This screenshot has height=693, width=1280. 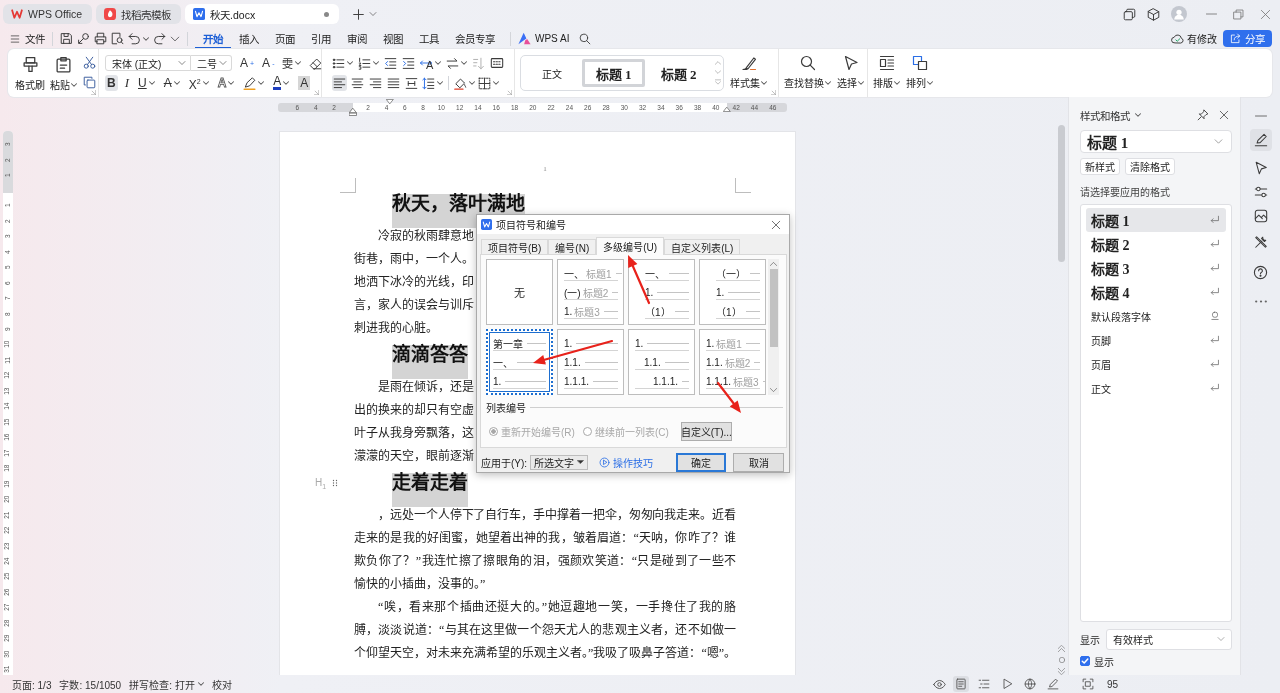 What do you see at coordinates (100, 38) in the screenshot?
I see `print-icon` at bounding box center [100, 38].